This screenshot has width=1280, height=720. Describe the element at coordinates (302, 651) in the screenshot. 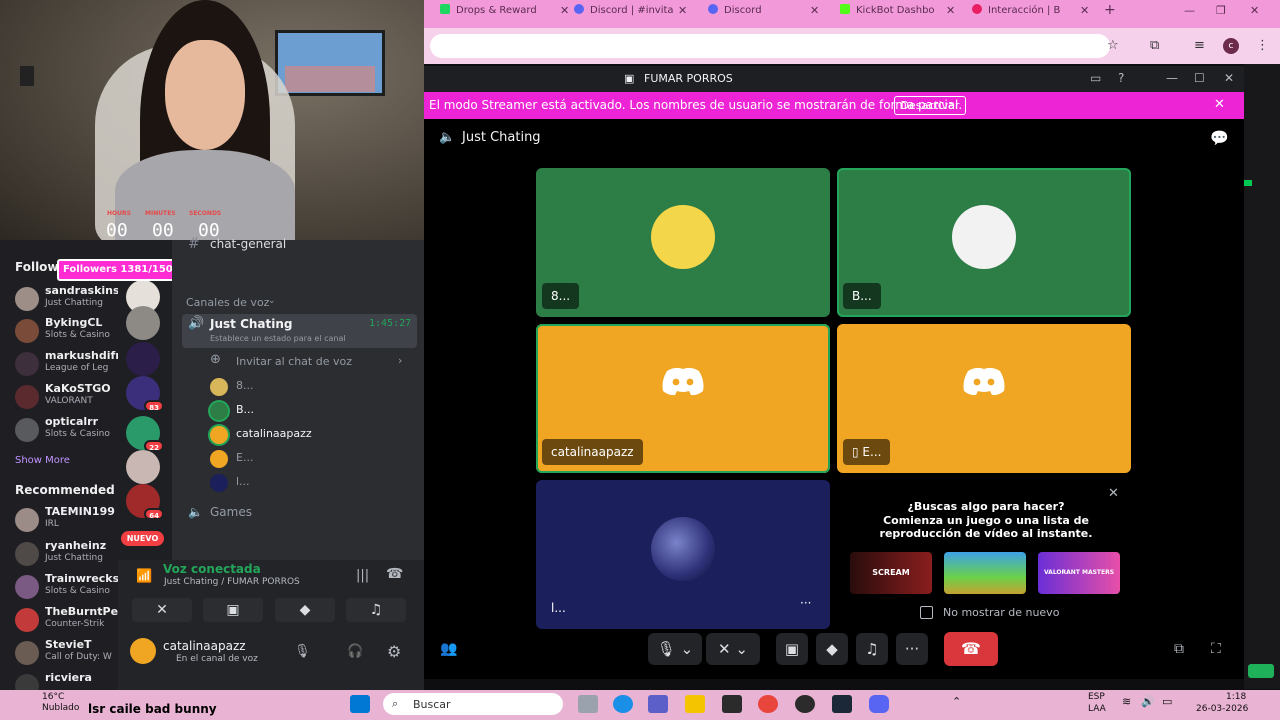

I see `microphone-icon: 🎙` at that location.